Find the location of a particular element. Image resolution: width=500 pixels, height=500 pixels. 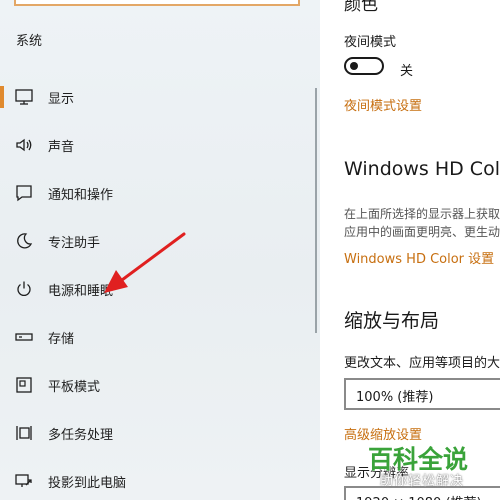

sidebar-item-label: 存储 is located at coordinates (61, 339).